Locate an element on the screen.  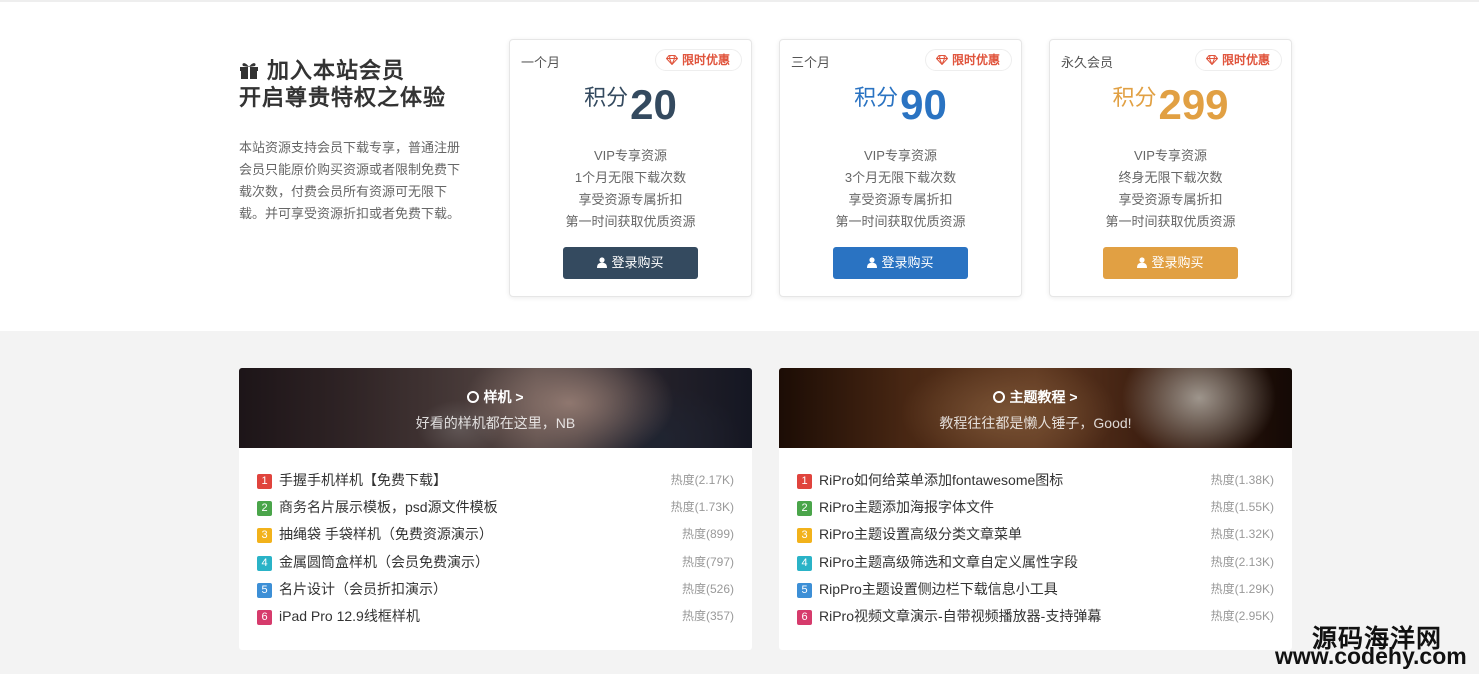
price-value: 299 is located at coordinates (1193, 104).